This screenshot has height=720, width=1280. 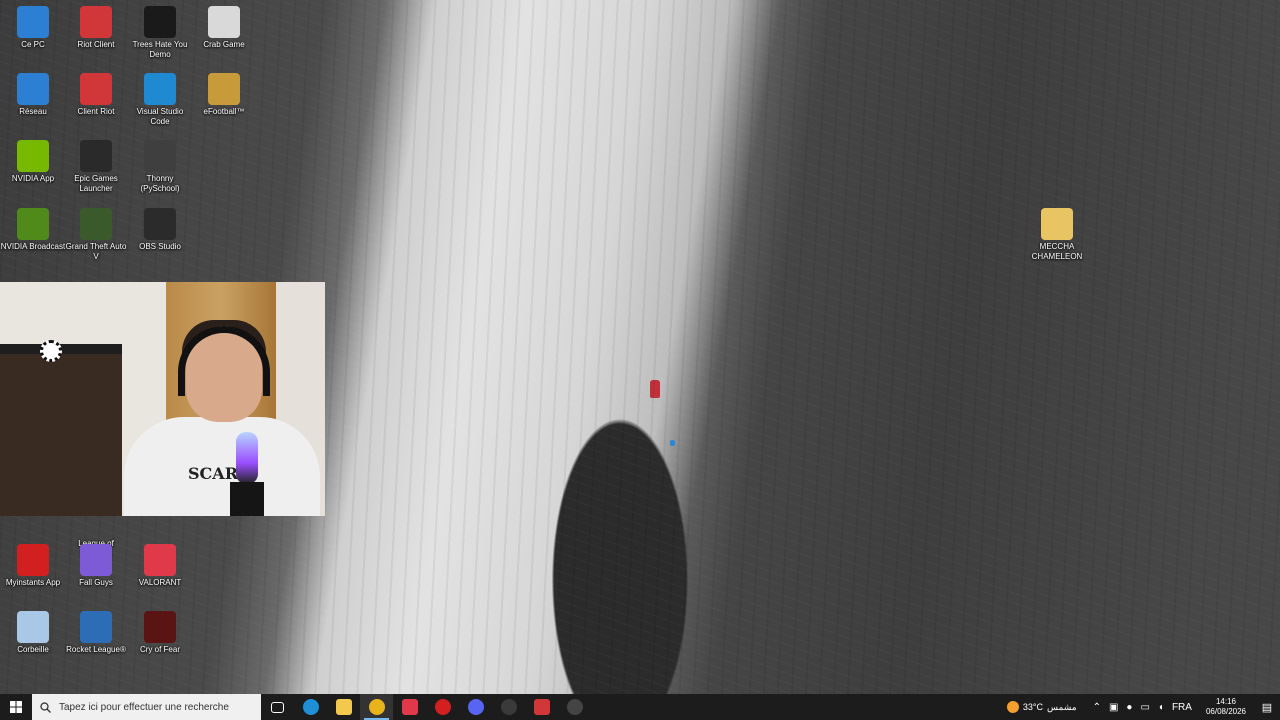 I want to click on cry-of-fear-icon, so click(x=160, y=627).